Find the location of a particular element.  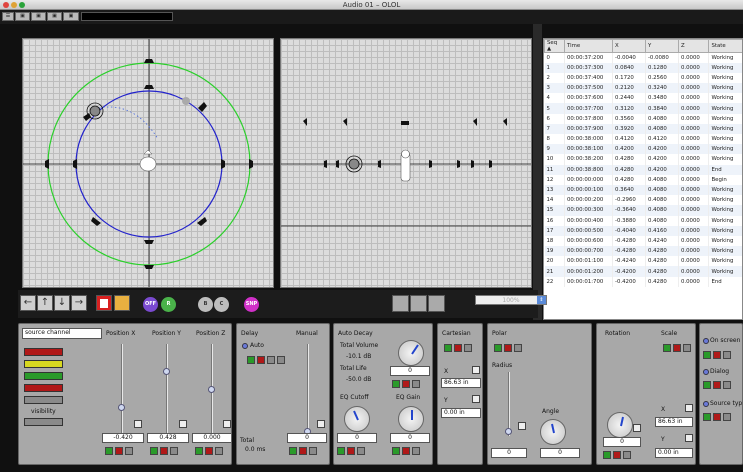

rot-x-field: 86.63 in is located at coordinates (674, 422).